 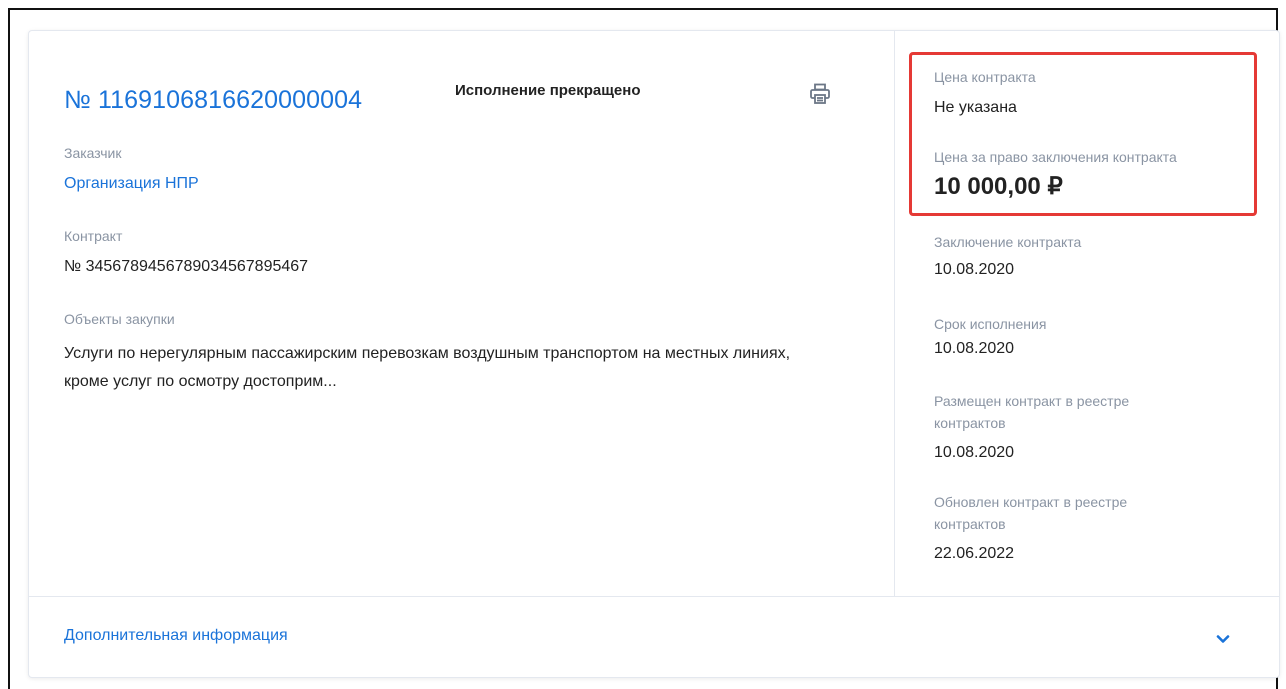 What do you see at coordinates (213, 100) in the screenshot?
I see `contract-number-link: № 1169106816620000004` at bounding box center [213, 100].